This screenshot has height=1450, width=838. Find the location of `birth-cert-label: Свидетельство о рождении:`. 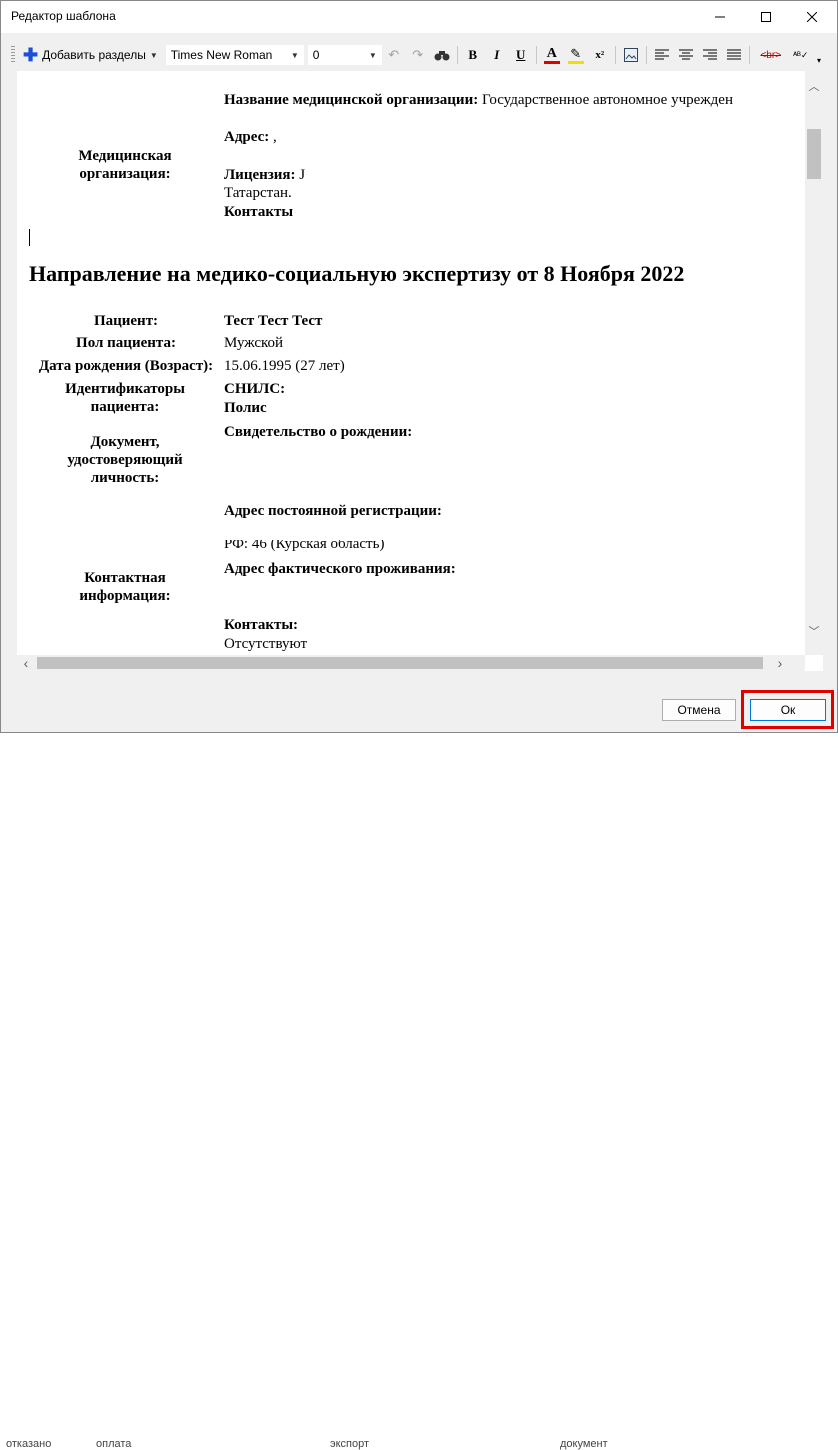

birth-cert-label: Свидетельство о рождении: is located at coordinates (318, 432).